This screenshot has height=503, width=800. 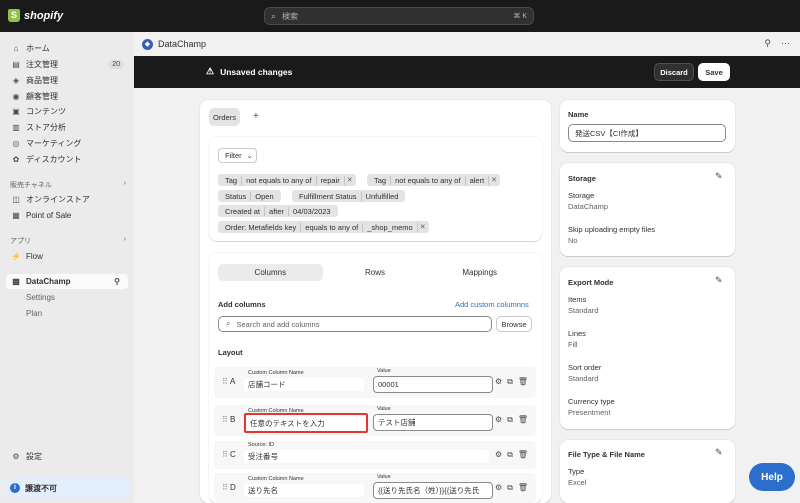 I want to click on sidebar-subitem-settings: Settings, so click(x=40, y=297).